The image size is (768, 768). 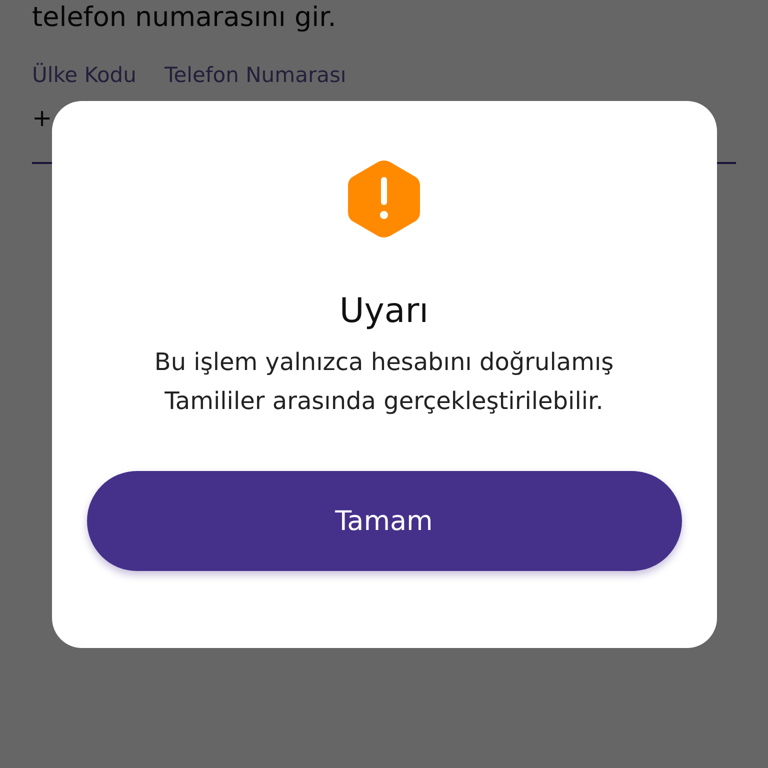 I want to click on dialog-message: Bu işlem yalnızca hesabını doğrulamış Tamililer arasında gerçekleştirilebilir., so click(x=384, y=382).